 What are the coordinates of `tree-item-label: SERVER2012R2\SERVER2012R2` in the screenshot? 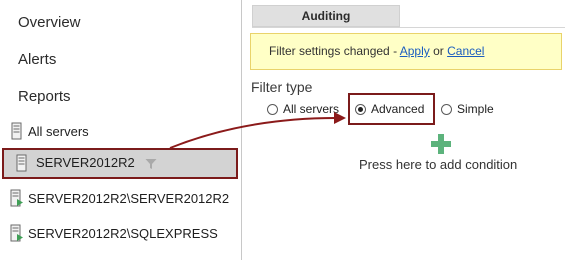 It's located at (129, 198).